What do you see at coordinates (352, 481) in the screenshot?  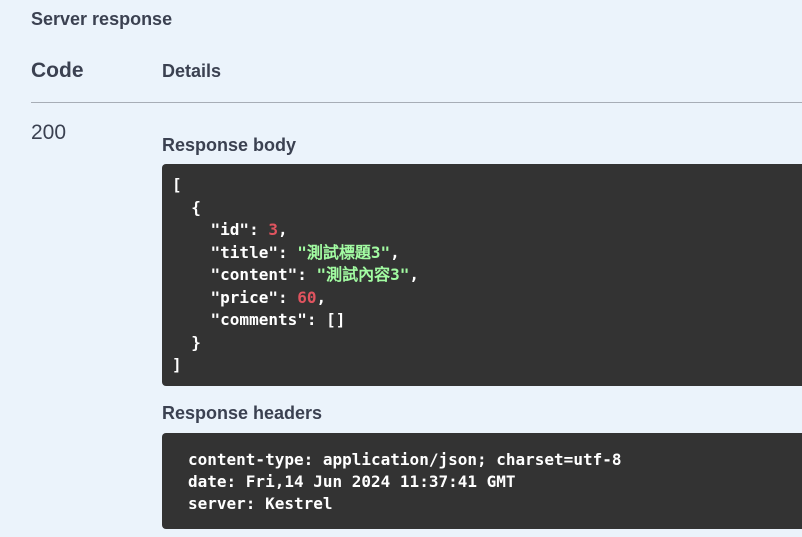 I see `header-line: date: Fri,14 Jun 2024 11:37:41 GMT` at bounding box center [352, 481].